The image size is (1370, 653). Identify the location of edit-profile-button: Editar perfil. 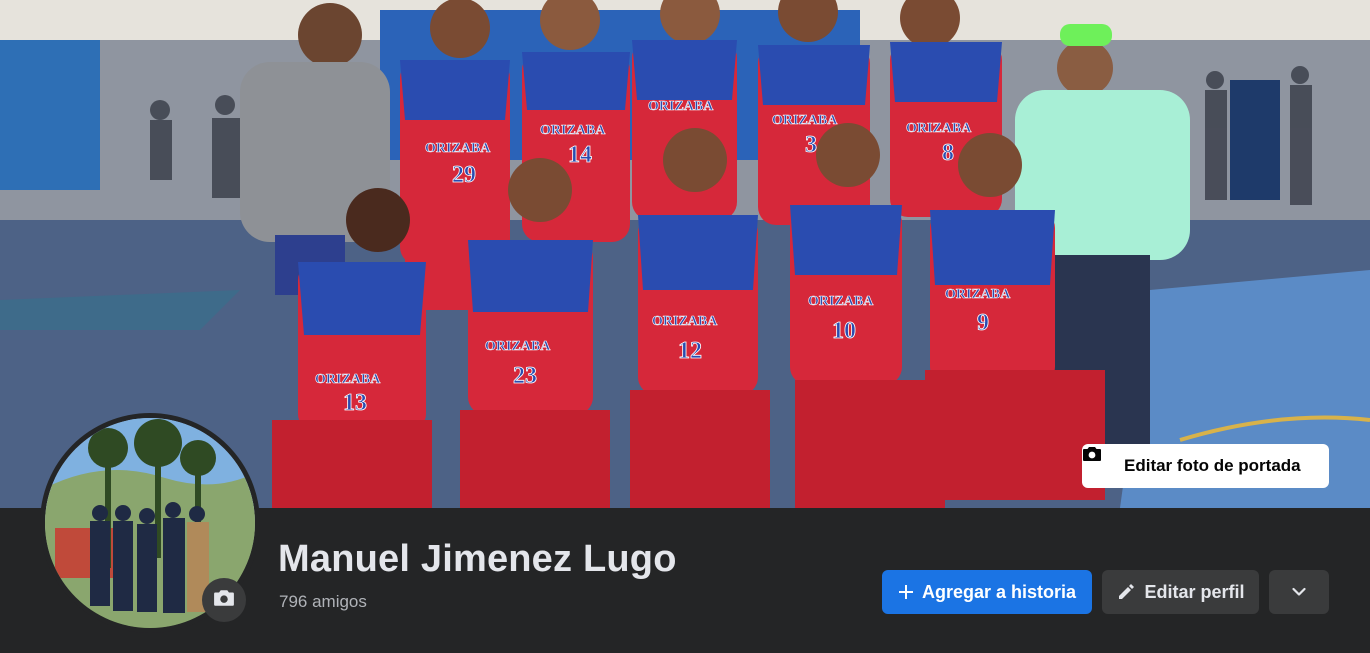
(1180, 592).